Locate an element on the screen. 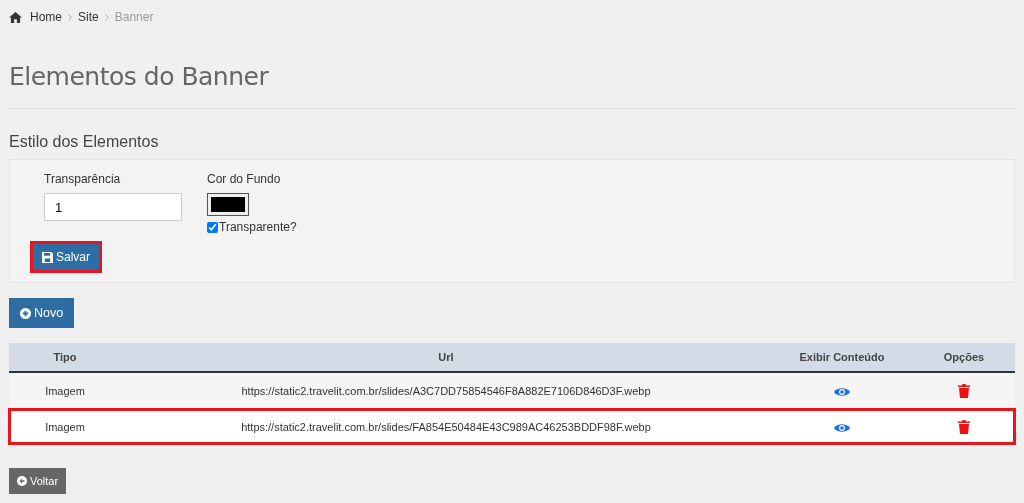 This screenshot has height=503, width=1024. table-cell: Imagem is located at coordinates (65, 426).